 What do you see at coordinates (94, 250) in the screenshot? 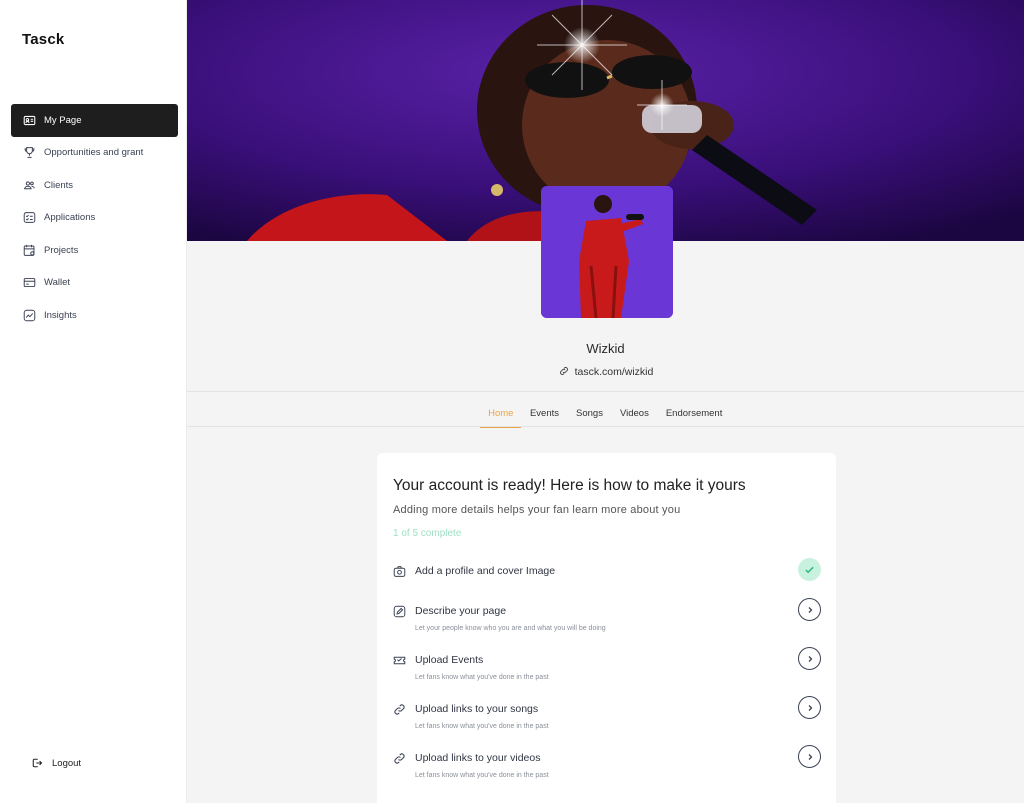
I see `sidebar-item-projects: Projects` at bounding box center [94, 250].